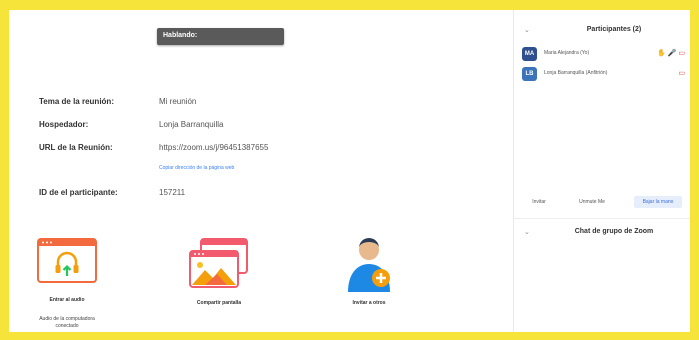 The width and height of the screenshot is (699, 340). What do you see at coordinates (592, 202) in the screenshot?
I see `unmute-me-button: Unmute Me` at bounding box center [592, 202].